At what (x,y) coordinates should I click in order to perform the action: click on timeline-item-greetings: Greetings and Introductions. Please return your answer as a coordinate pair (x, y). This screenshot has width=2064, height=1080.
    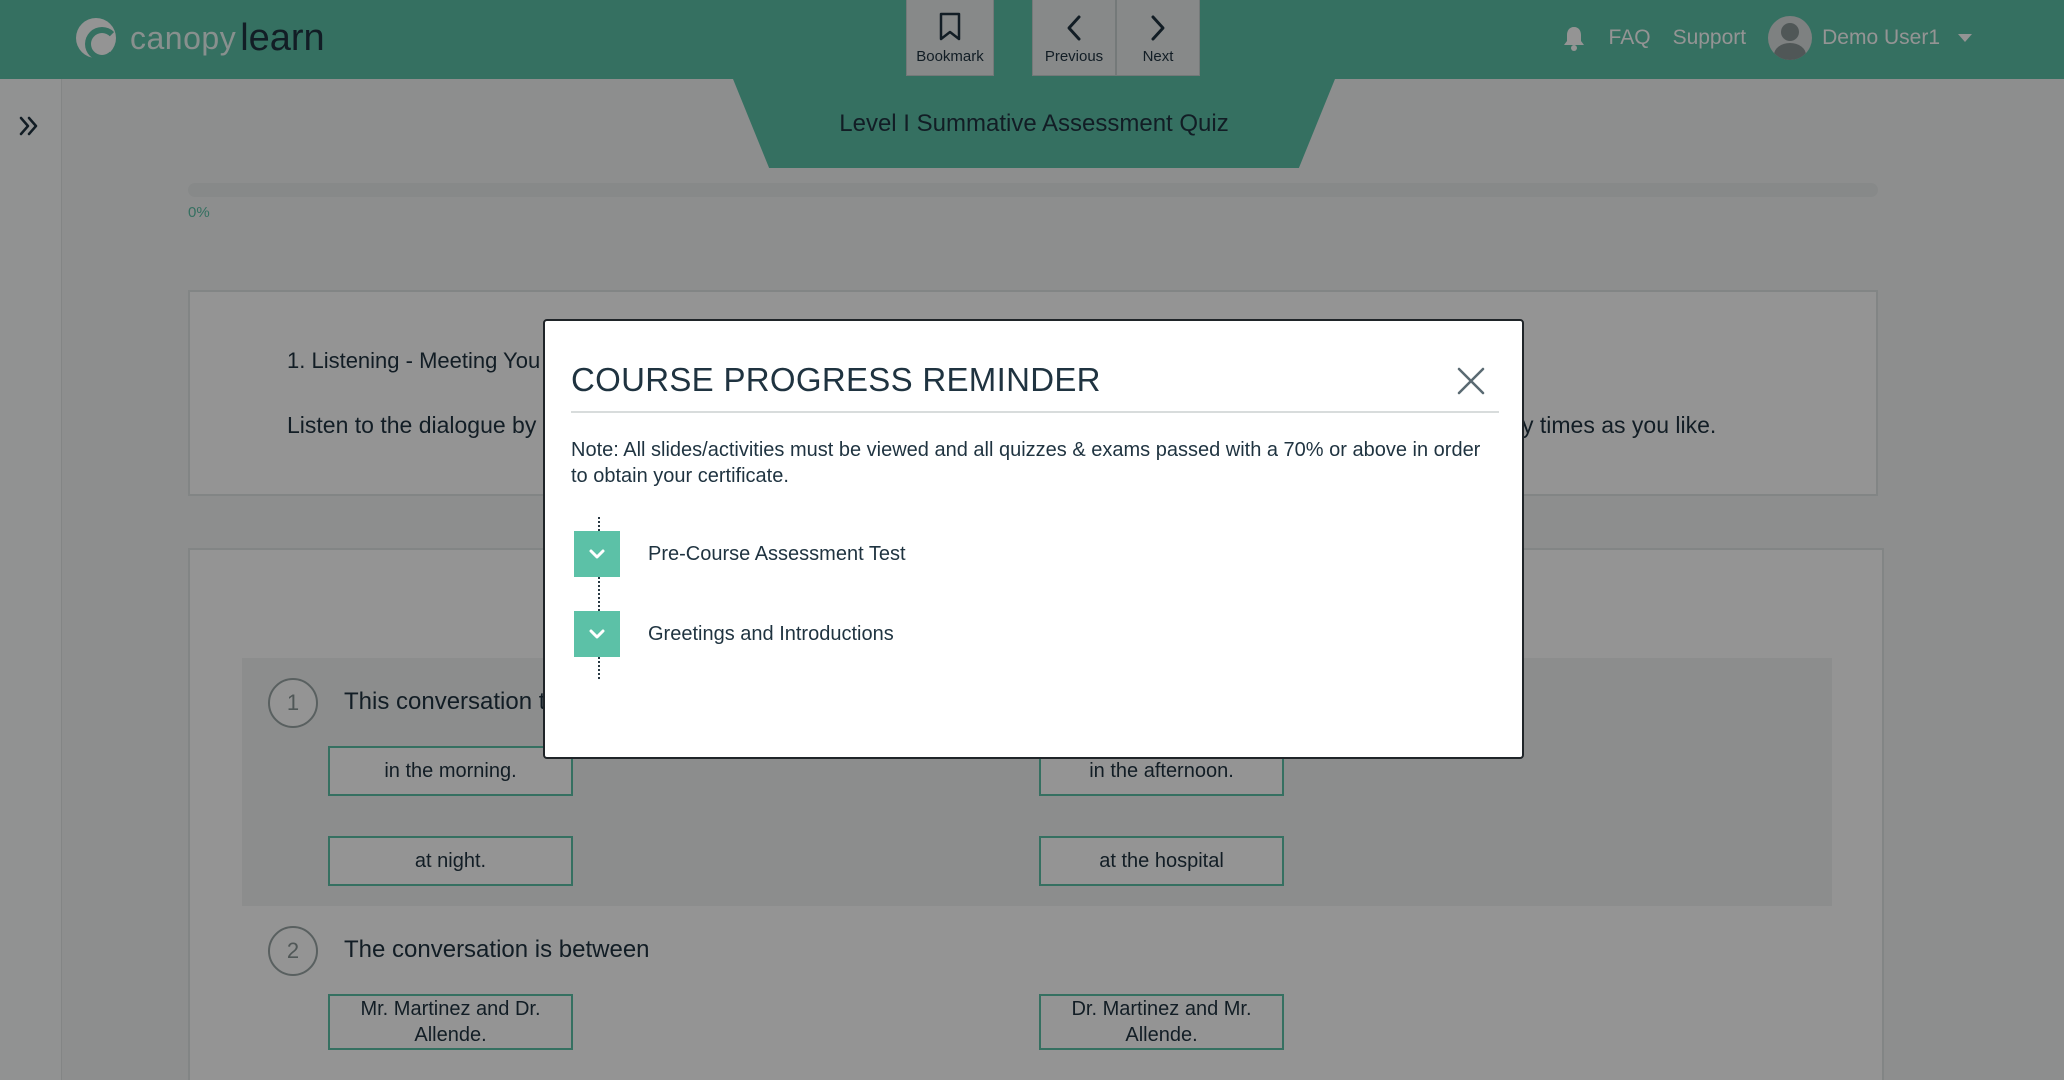
    Looking at the image, I should click on (734, 634).